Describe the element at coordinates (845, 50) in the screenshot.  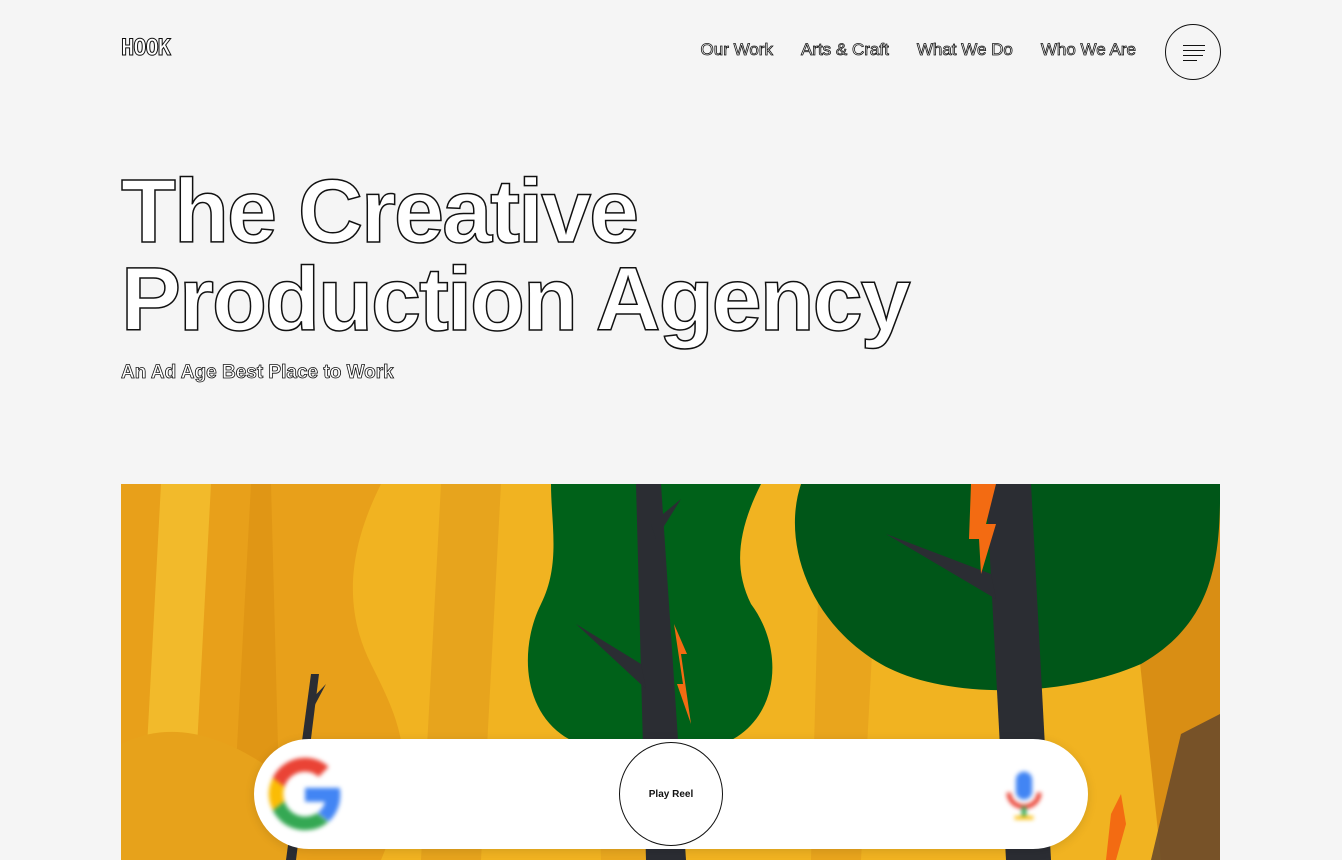
I see `nav-arts-craft: Arts & Craft` at that location.